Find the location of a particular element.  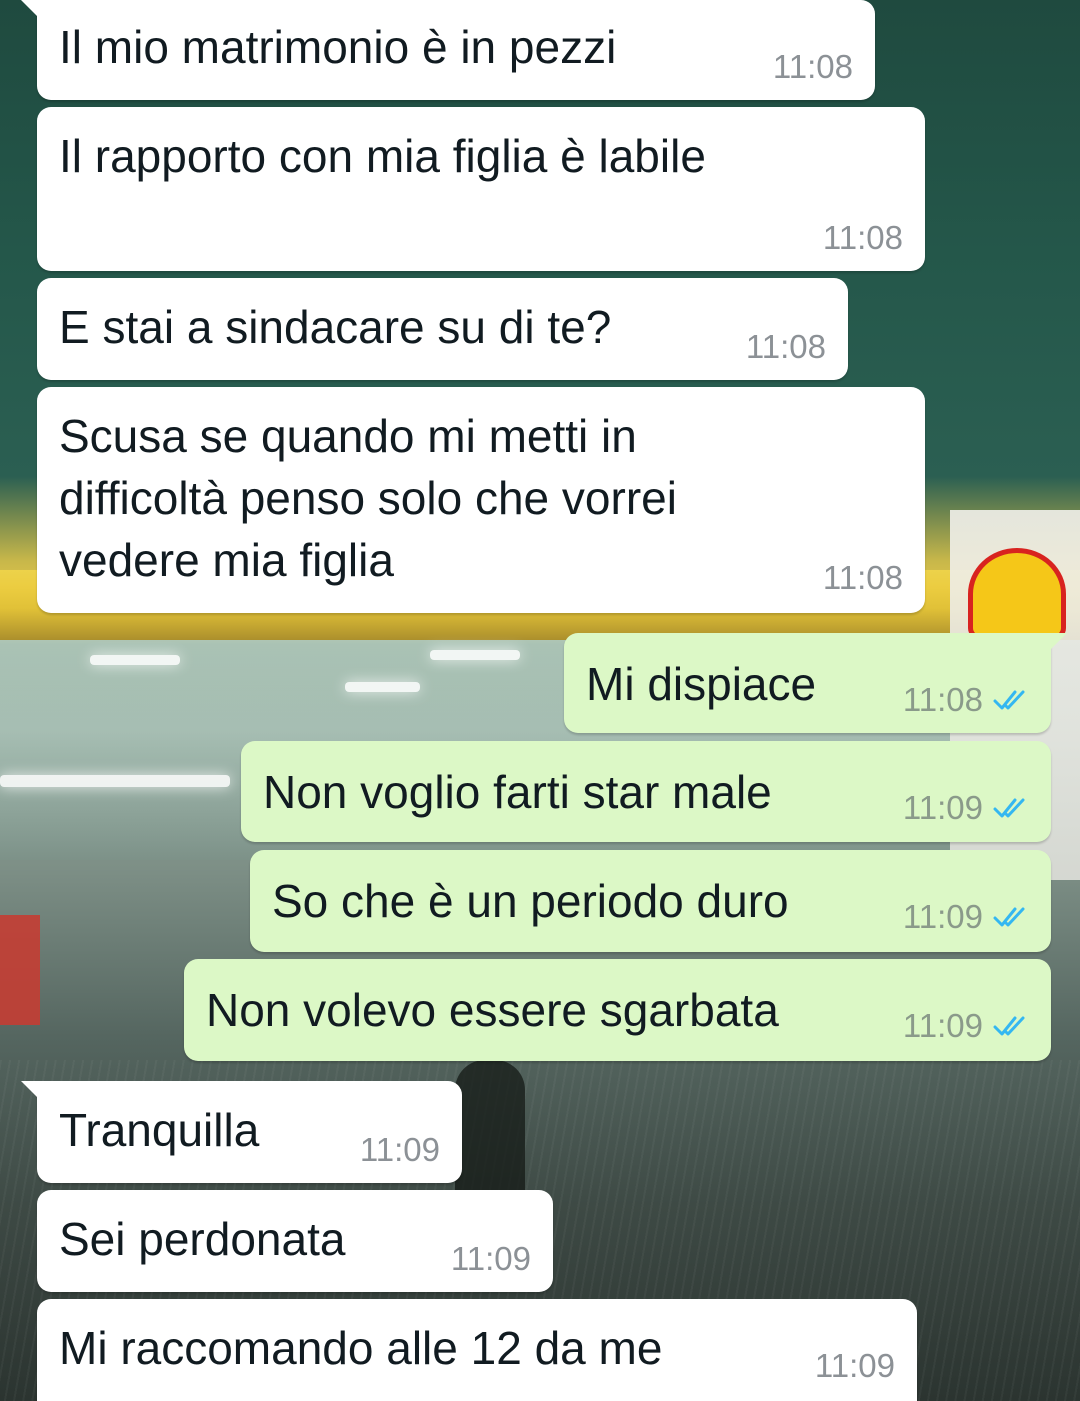

message-bubble-incoming: Sei perdonata 11:09 is located at coordinates (295, 1241).